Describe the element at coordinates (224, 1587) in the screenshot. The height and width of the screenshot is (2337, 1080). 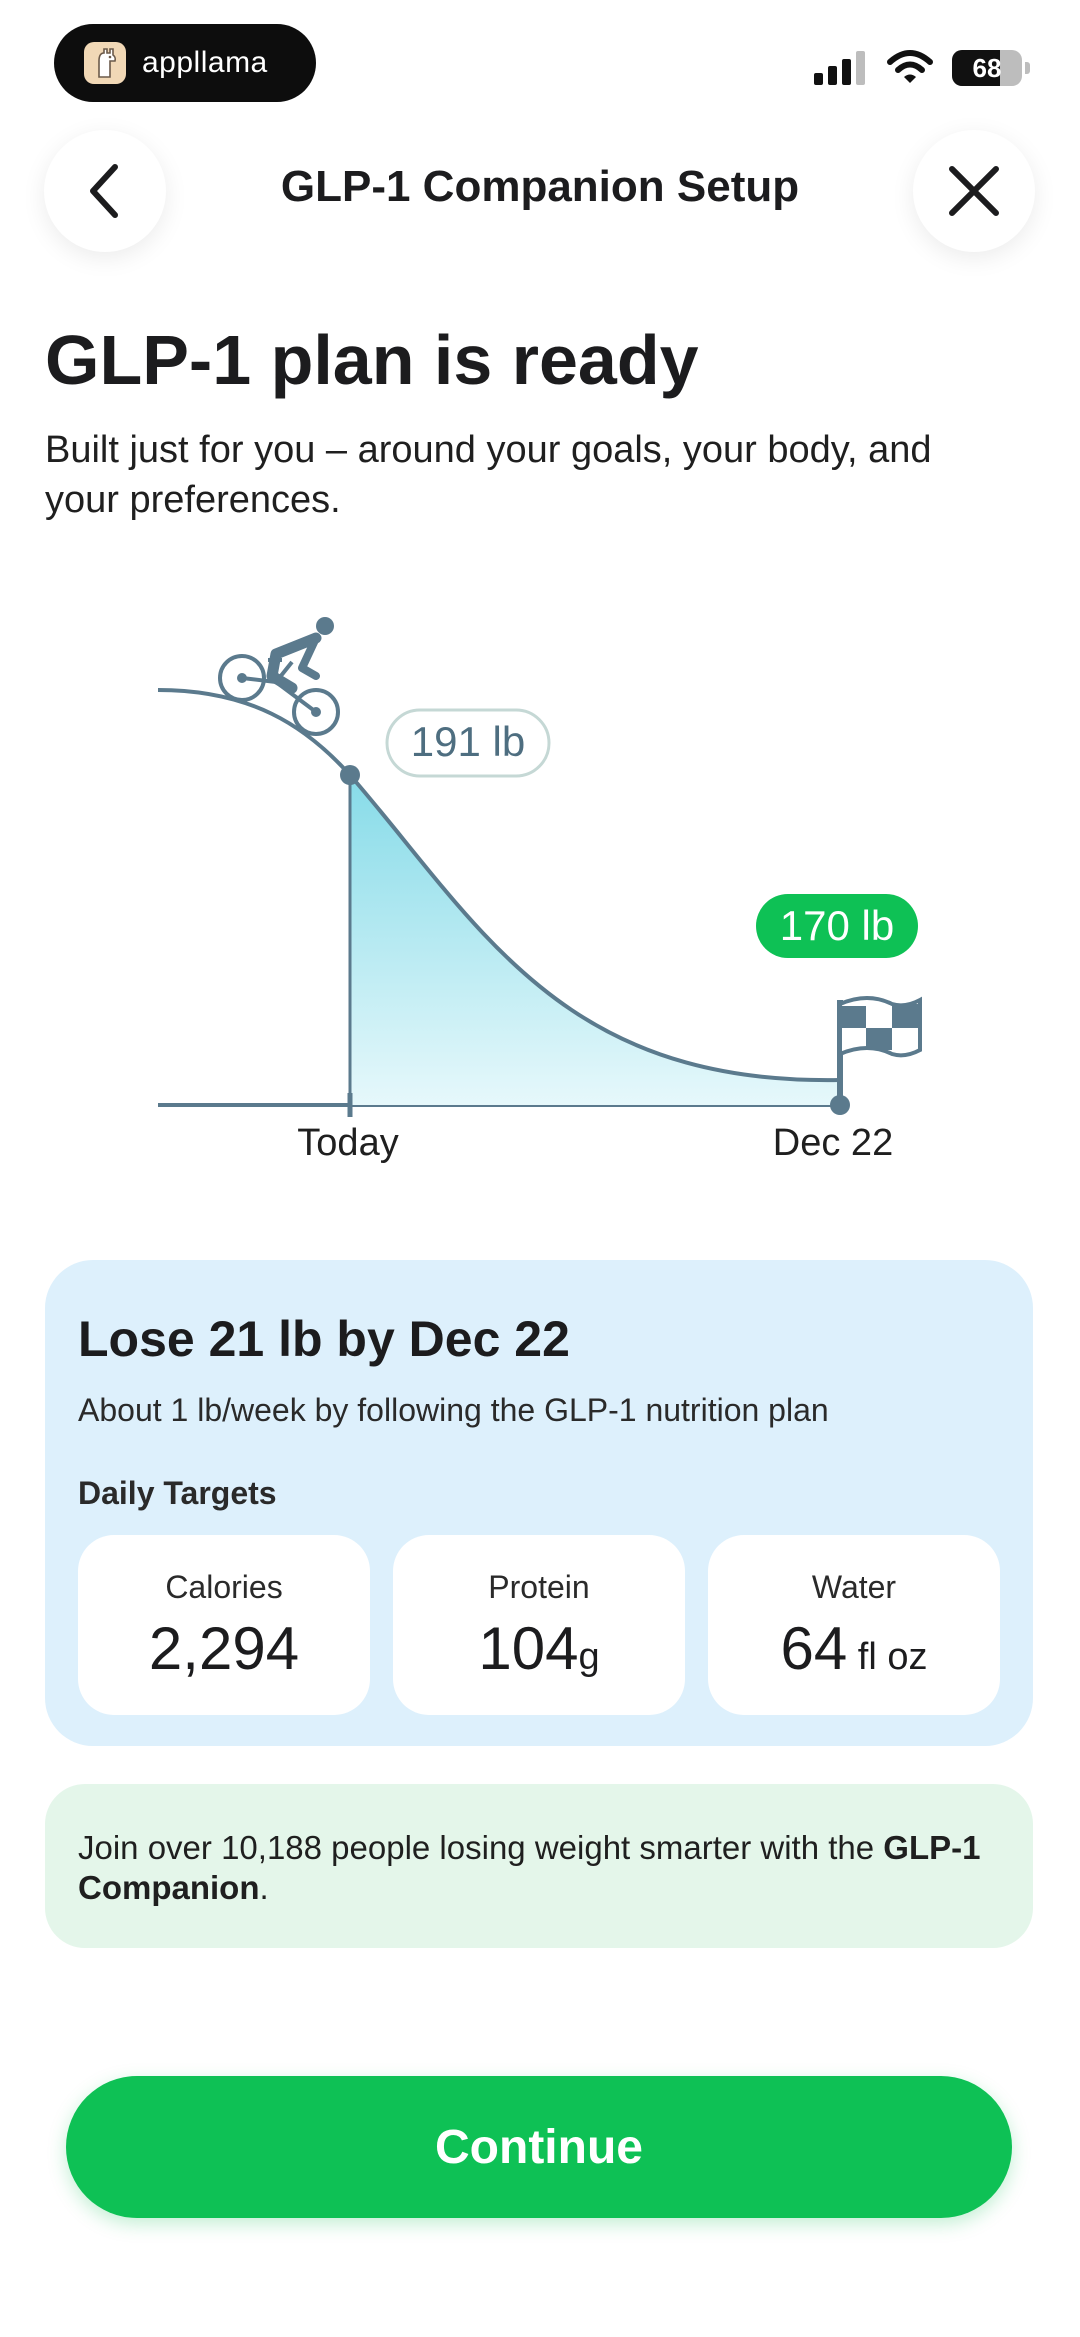
I see `calories-label: Calories` at that location.